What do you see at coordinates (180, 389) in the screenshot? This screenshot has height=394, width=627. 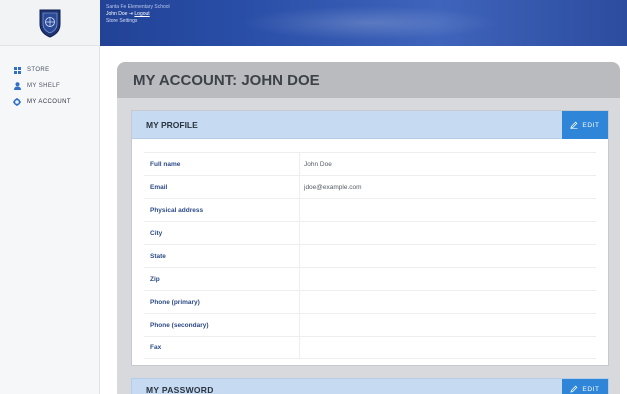 I see `my-password-title: MY PASSWORD` at bounding box center [180, 389].